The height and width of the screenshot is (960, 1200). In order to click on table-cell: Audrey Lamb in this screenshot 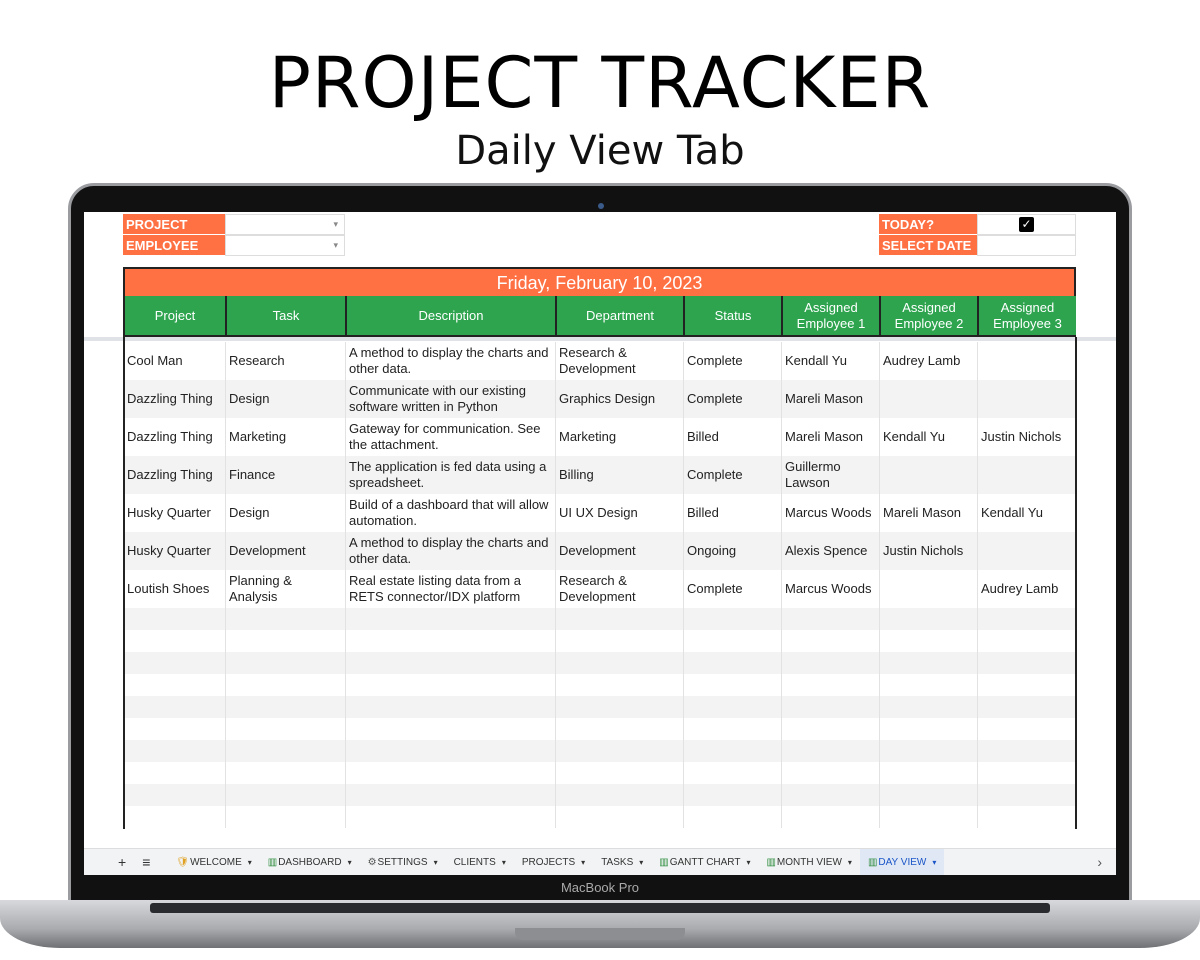, I will do `click(1026, 589)`.